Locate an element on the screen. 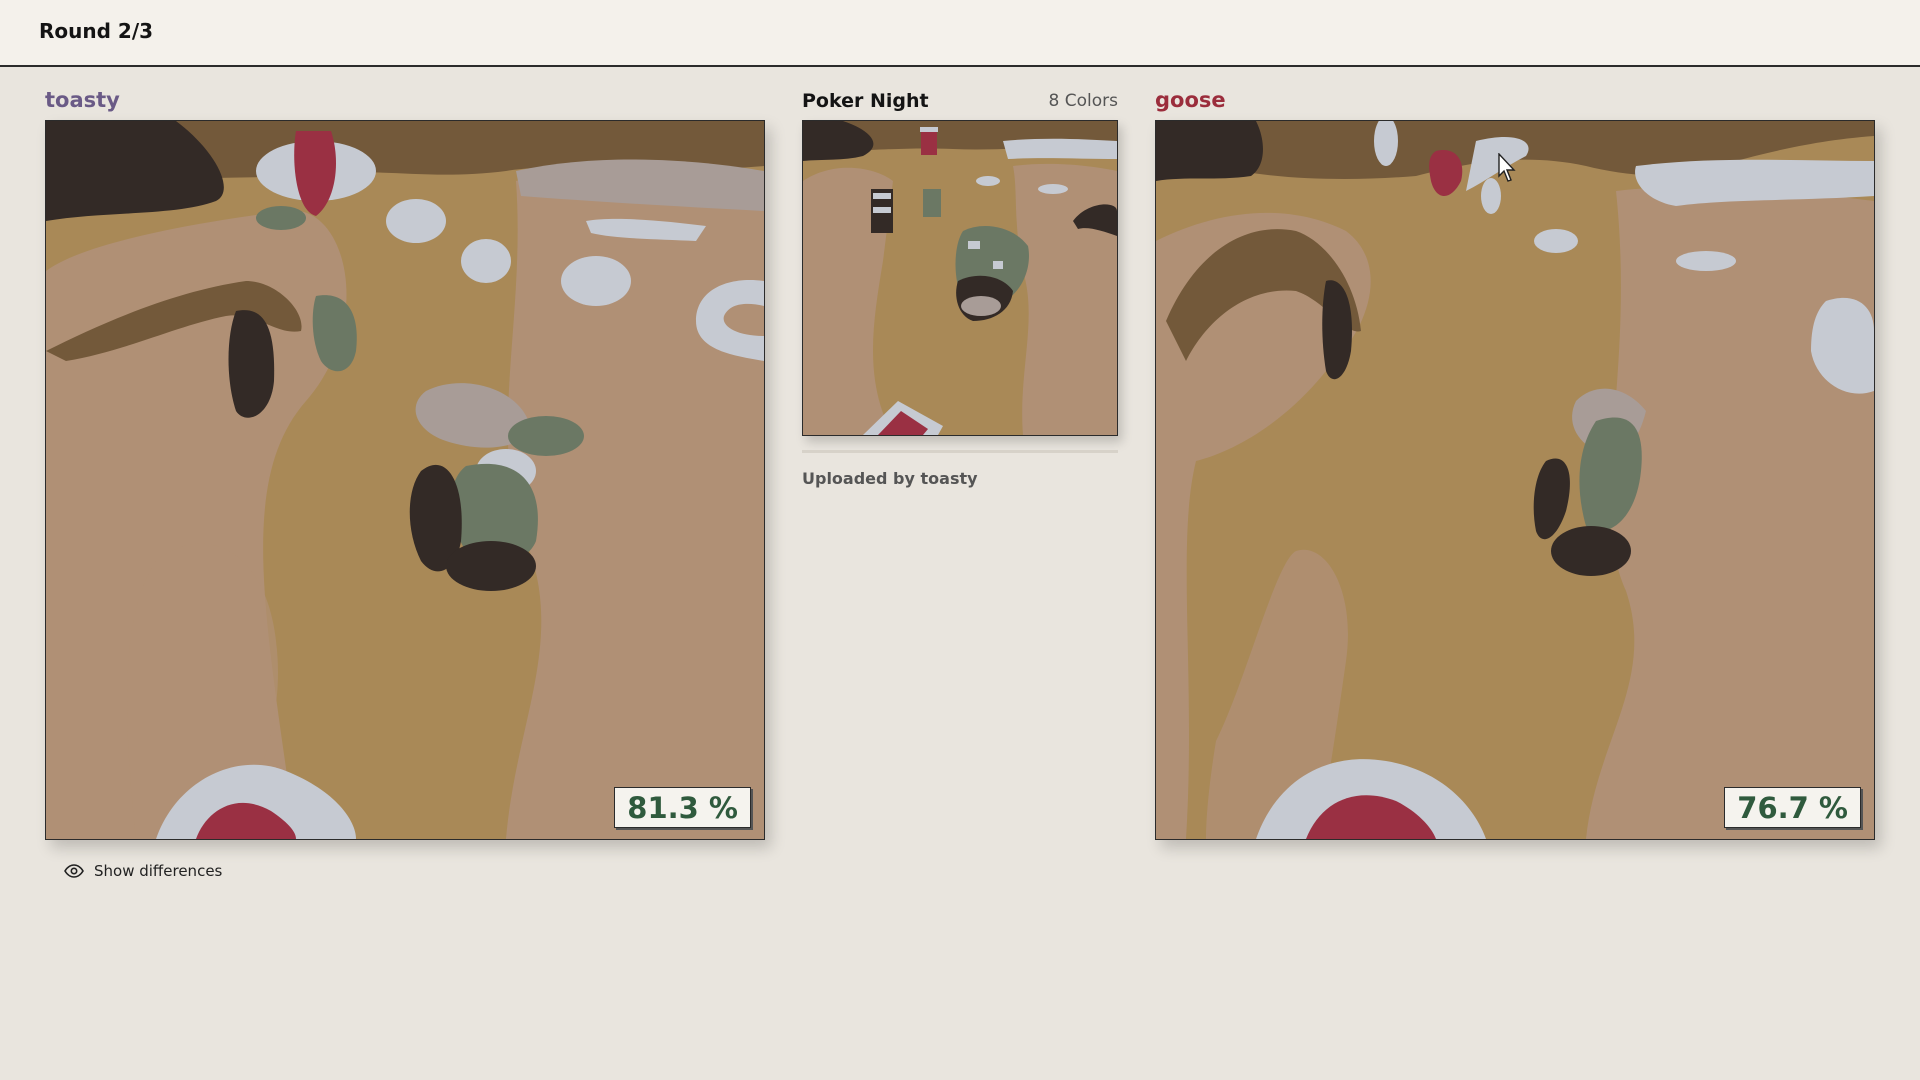 Image resolution: width=1920 pixels, height=1080 pixels. round-indicator: Round 2/3 is located at coordinates (96, 31).